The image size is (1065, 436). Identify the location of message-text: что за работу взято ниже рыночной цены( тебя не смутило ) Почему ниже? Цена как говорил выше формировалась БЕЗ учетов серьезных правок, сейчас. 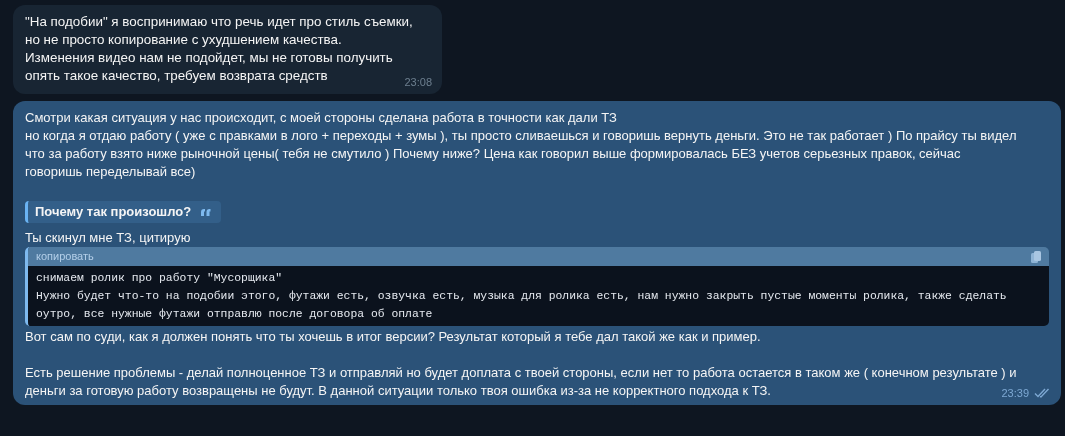
(493, 154).